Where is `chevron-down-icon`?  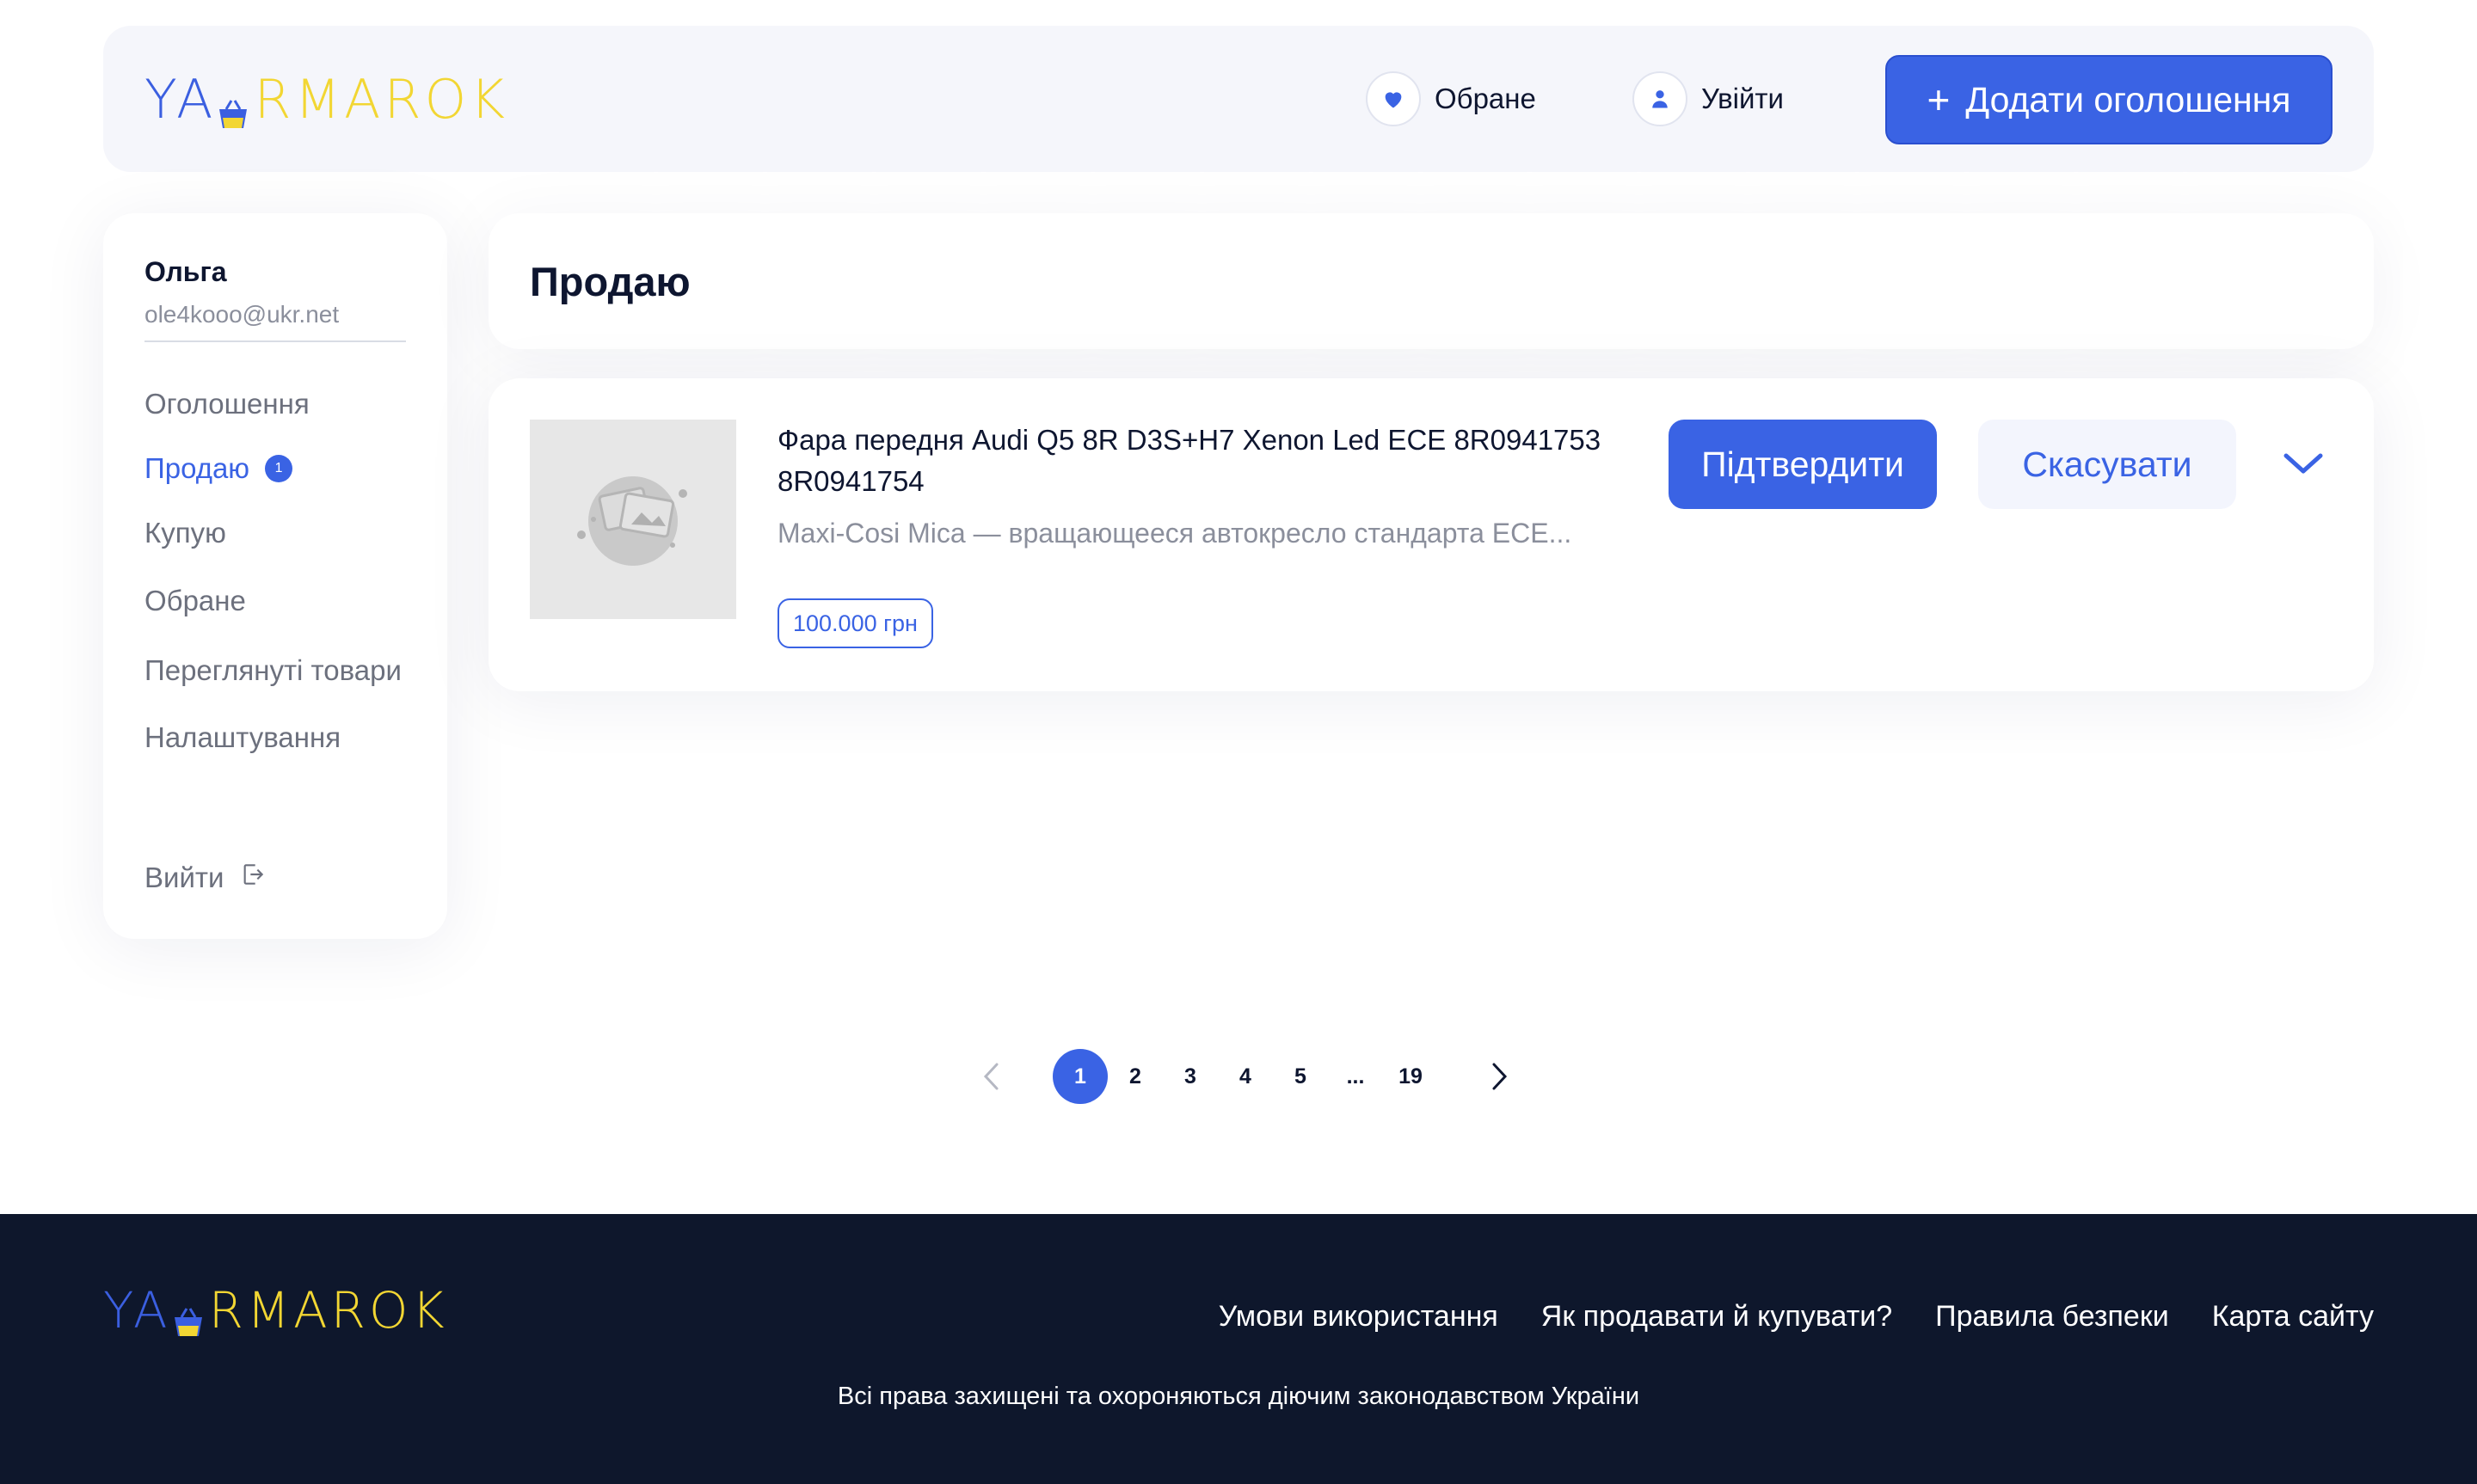
chevron-down-icon is located at coordinates (2303, 464).